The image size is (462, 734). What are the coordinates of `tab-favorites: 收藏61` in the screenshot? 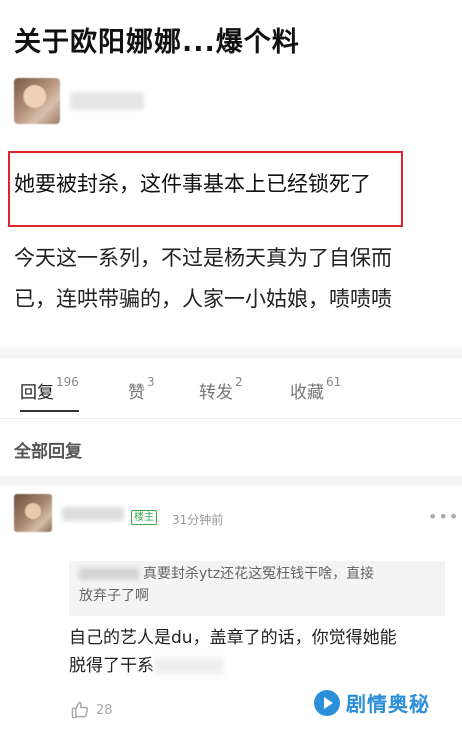 It's located at (316, 389).